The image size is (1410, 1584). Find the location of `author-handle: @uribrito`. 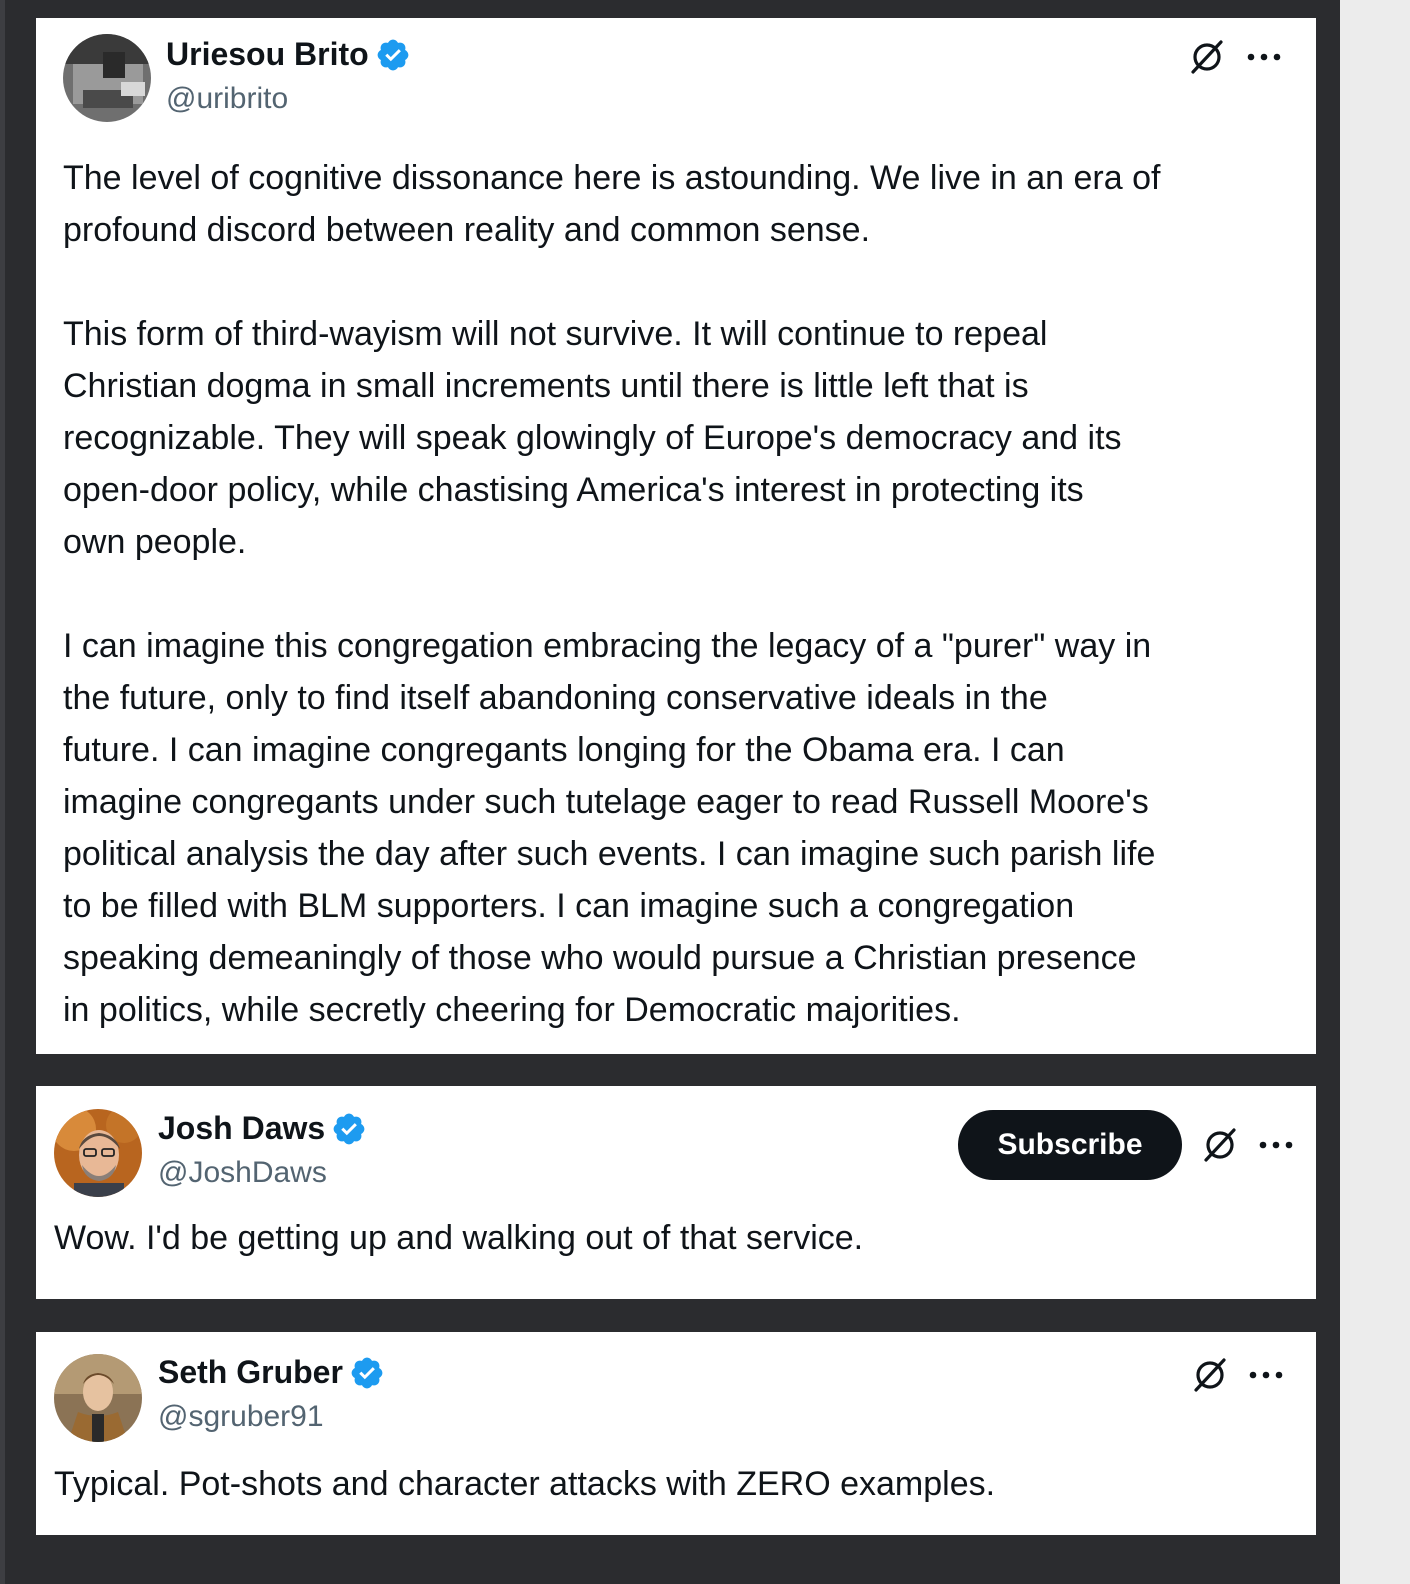

author-handle: @uribrito is located at coordinates (227, 99).